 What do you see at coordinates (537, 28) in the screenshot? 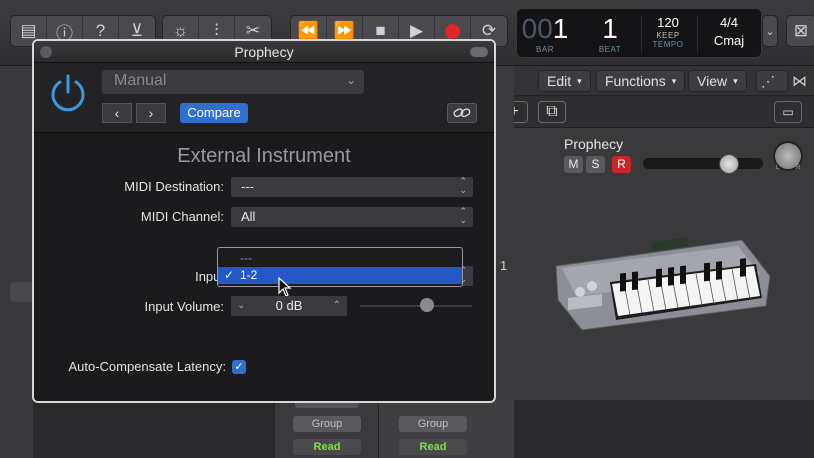
I see `bar-leading-zeros: 00` at bounding box center [537, 28].